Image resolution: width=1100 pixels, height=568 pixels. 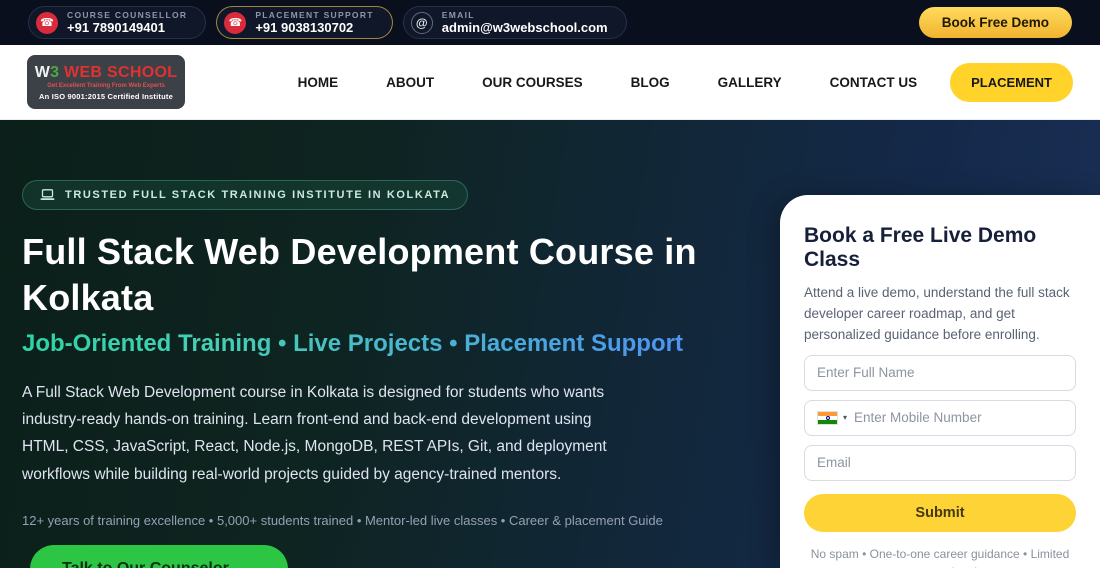 What do you see at coordinates (524, 27) in the screenshot?
I see `contact-value: admin@w3webschool.com` at bounding box center [524, 27].